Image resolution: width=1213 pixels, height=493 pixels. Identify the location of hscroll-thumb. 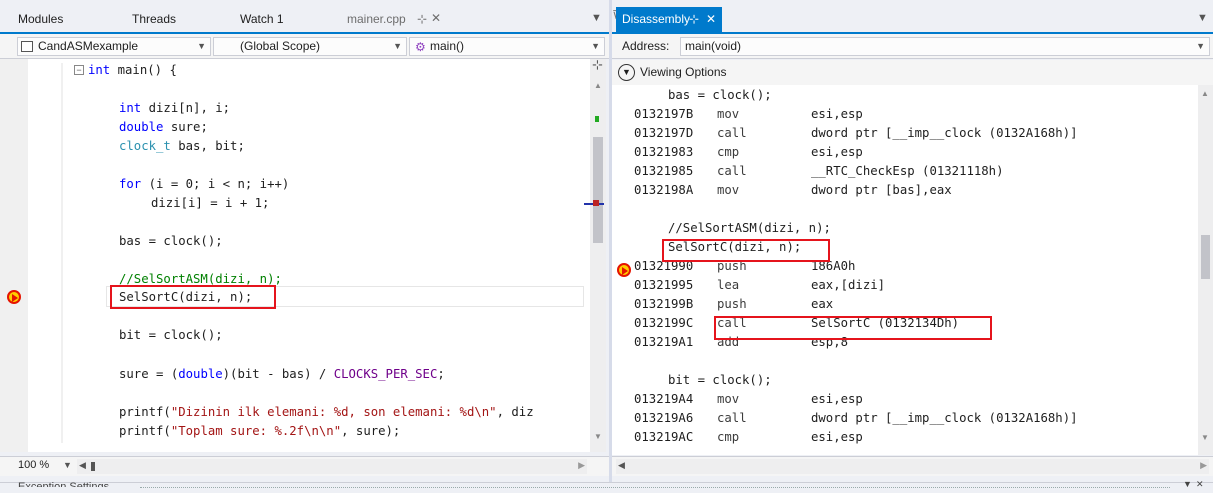
(93, 466).